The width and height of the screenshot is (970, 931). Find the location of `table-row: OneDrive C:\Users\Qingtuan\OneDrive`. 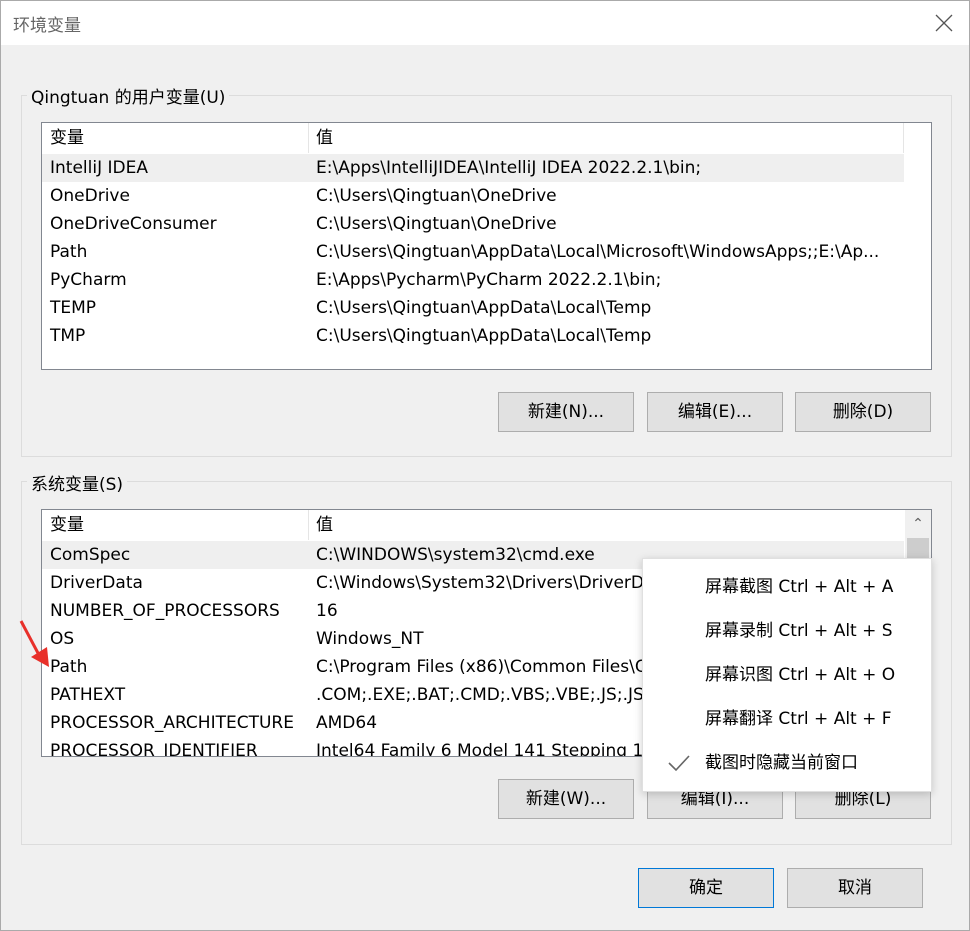

table-row: OneDrive C:\Users\Qingtuan\OneDrive is located at coordinates (473, 196).